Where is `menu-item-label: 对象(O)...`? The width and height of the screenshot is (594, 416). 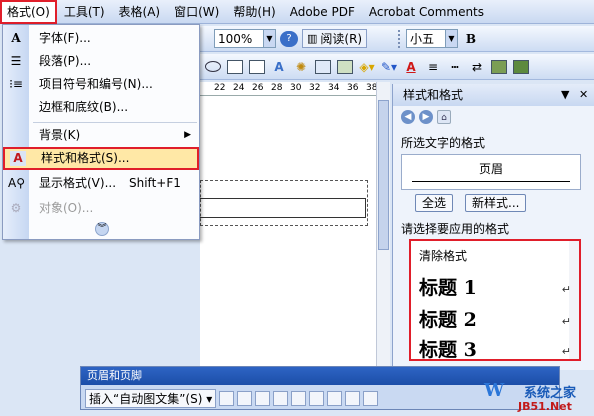 menu-item-label: 对象(O)... is located at coordinates (66, 208).